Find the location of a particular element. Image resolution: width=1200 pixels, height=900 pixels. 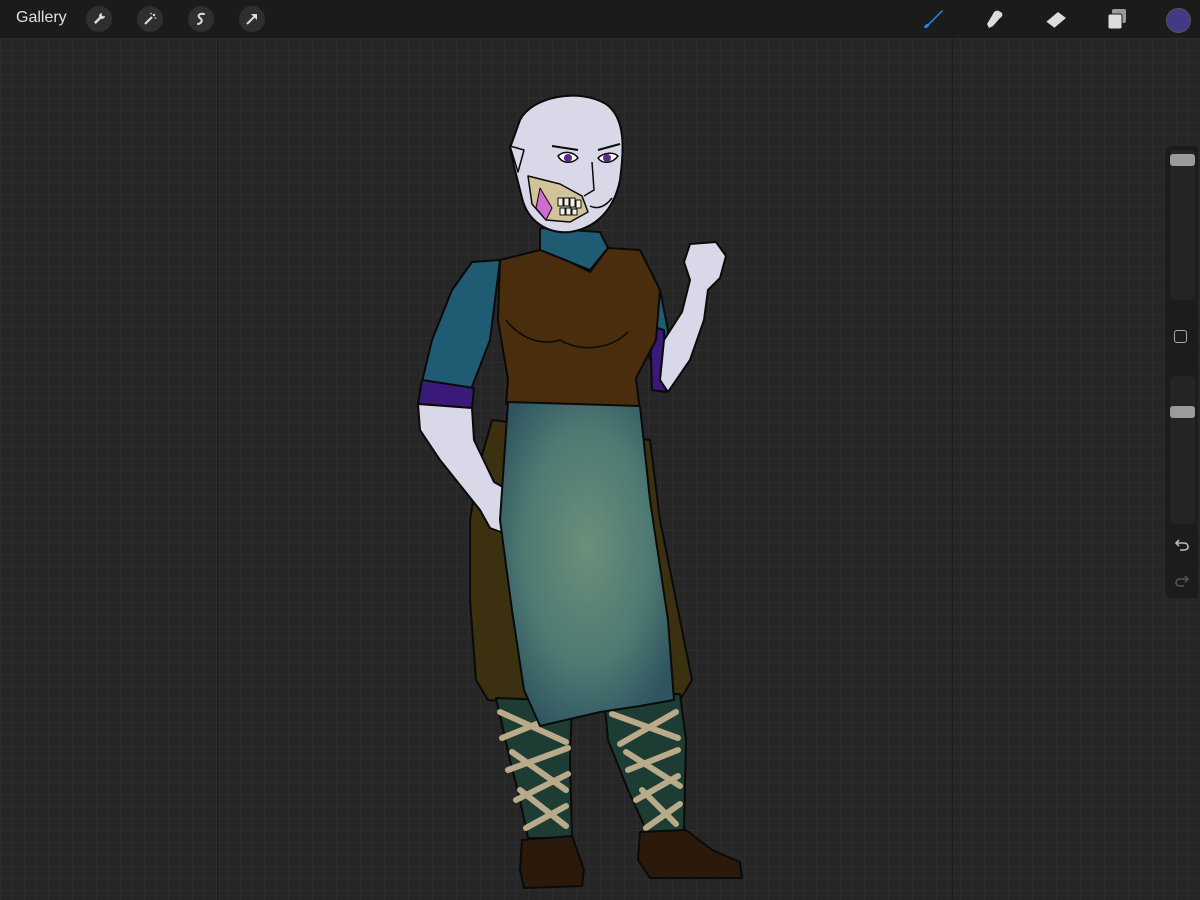

brush-size-slider is located at coordinates (1182, 225).